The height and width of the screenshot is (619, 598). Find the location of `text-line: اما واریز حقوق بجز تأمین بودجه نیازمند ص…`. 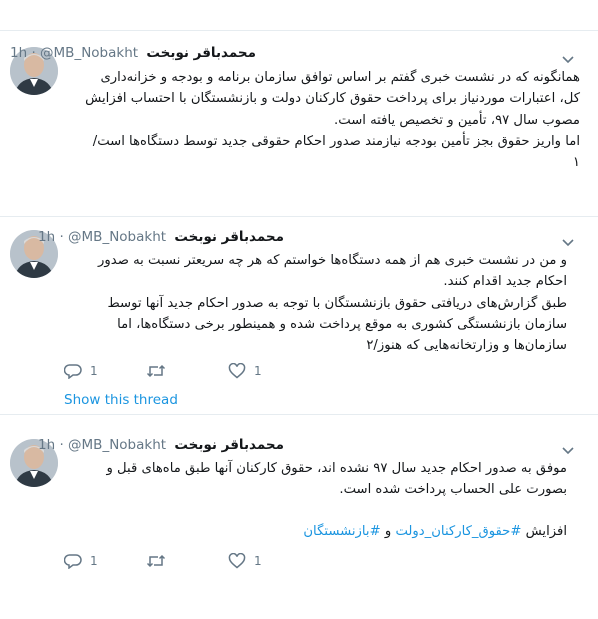

text-line: اما واریز حقوق بجز تأمین بودجه نیازمند ص… is located at coordinates (336, 141).